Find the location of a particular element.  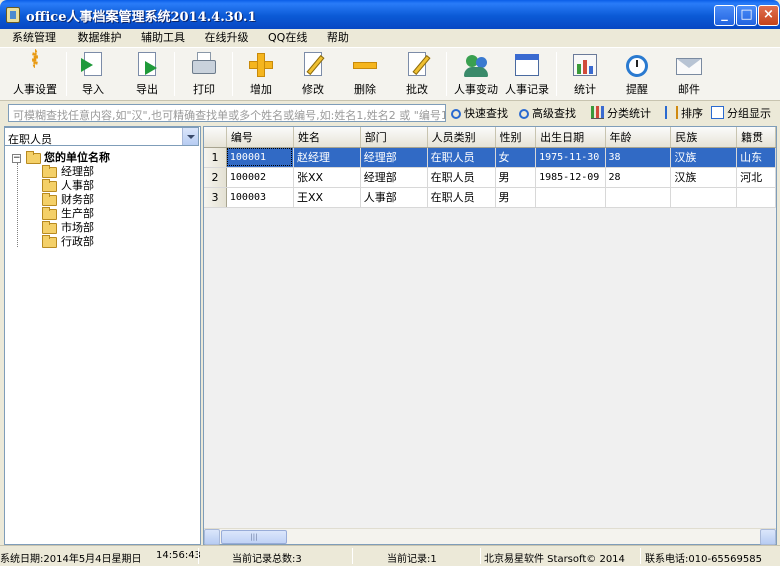

table-row: 3 100003 王XX 人事部 在职人员 男 is located at coordinates (490, 197).